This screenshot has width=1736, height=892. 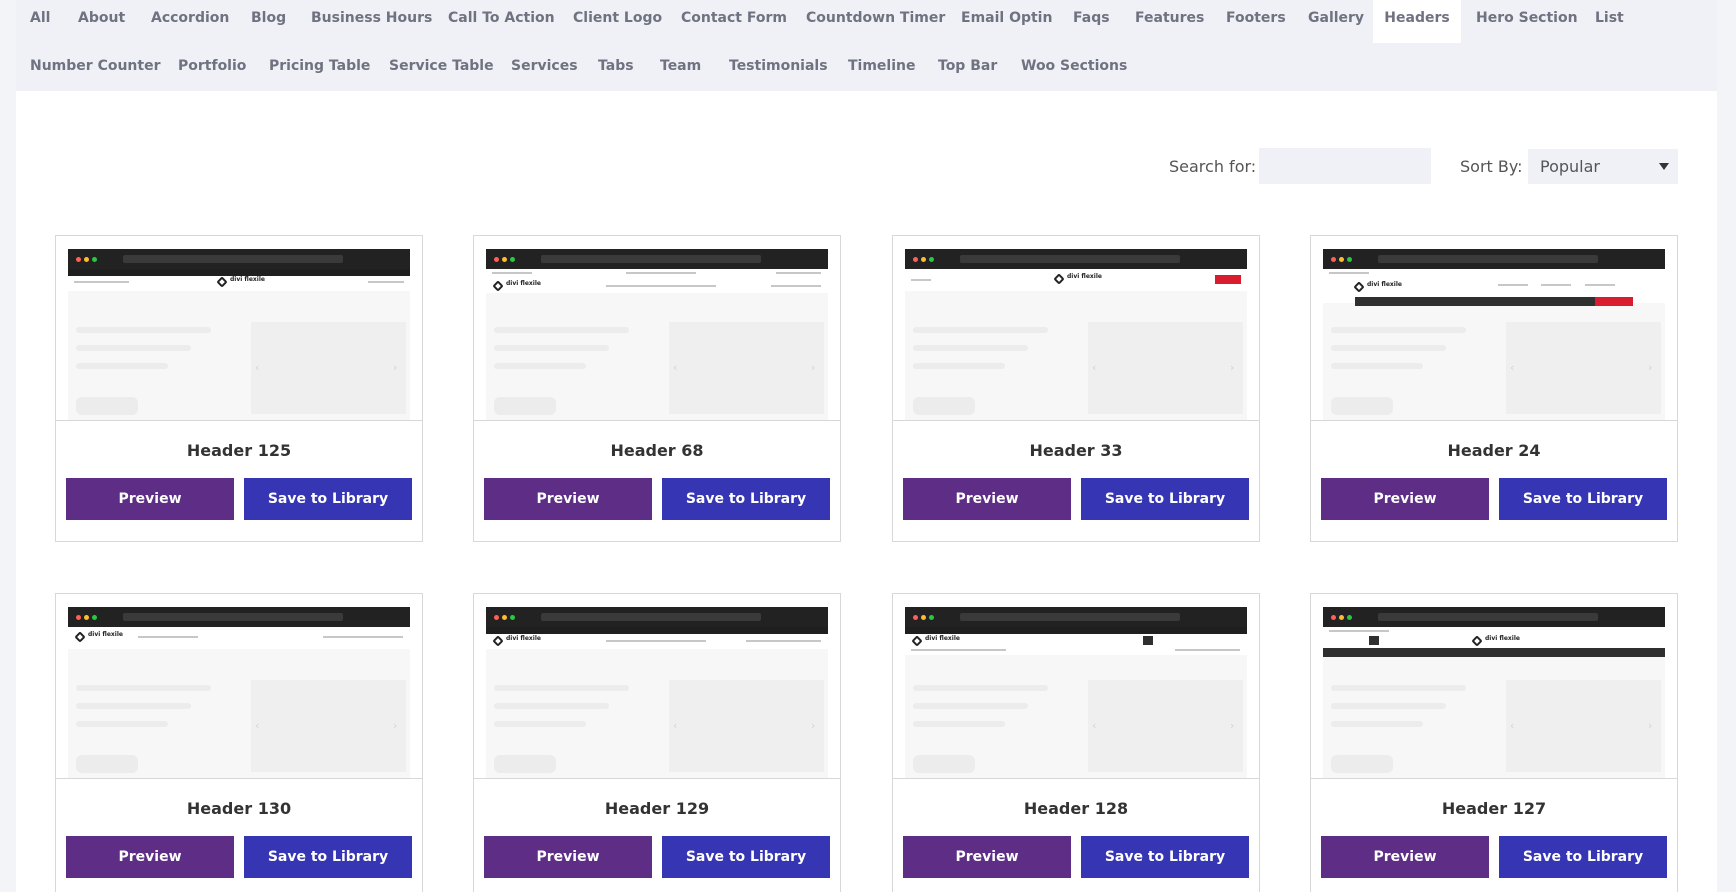 What do you see at coordinates (101, 18) in the screenshot?
I see `tab-about: About` at bounding box center [101, 18].